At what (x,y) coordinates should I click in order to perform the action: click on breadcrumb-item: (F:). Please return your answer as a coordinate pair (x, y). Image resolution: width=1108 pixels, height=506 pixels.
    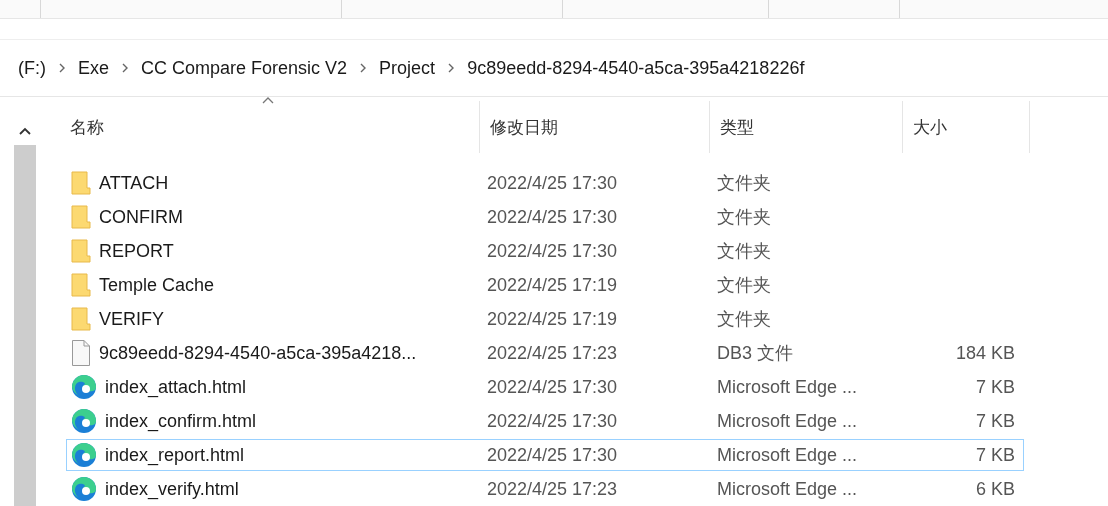
    Looking at the image, I should click on (32, 68).